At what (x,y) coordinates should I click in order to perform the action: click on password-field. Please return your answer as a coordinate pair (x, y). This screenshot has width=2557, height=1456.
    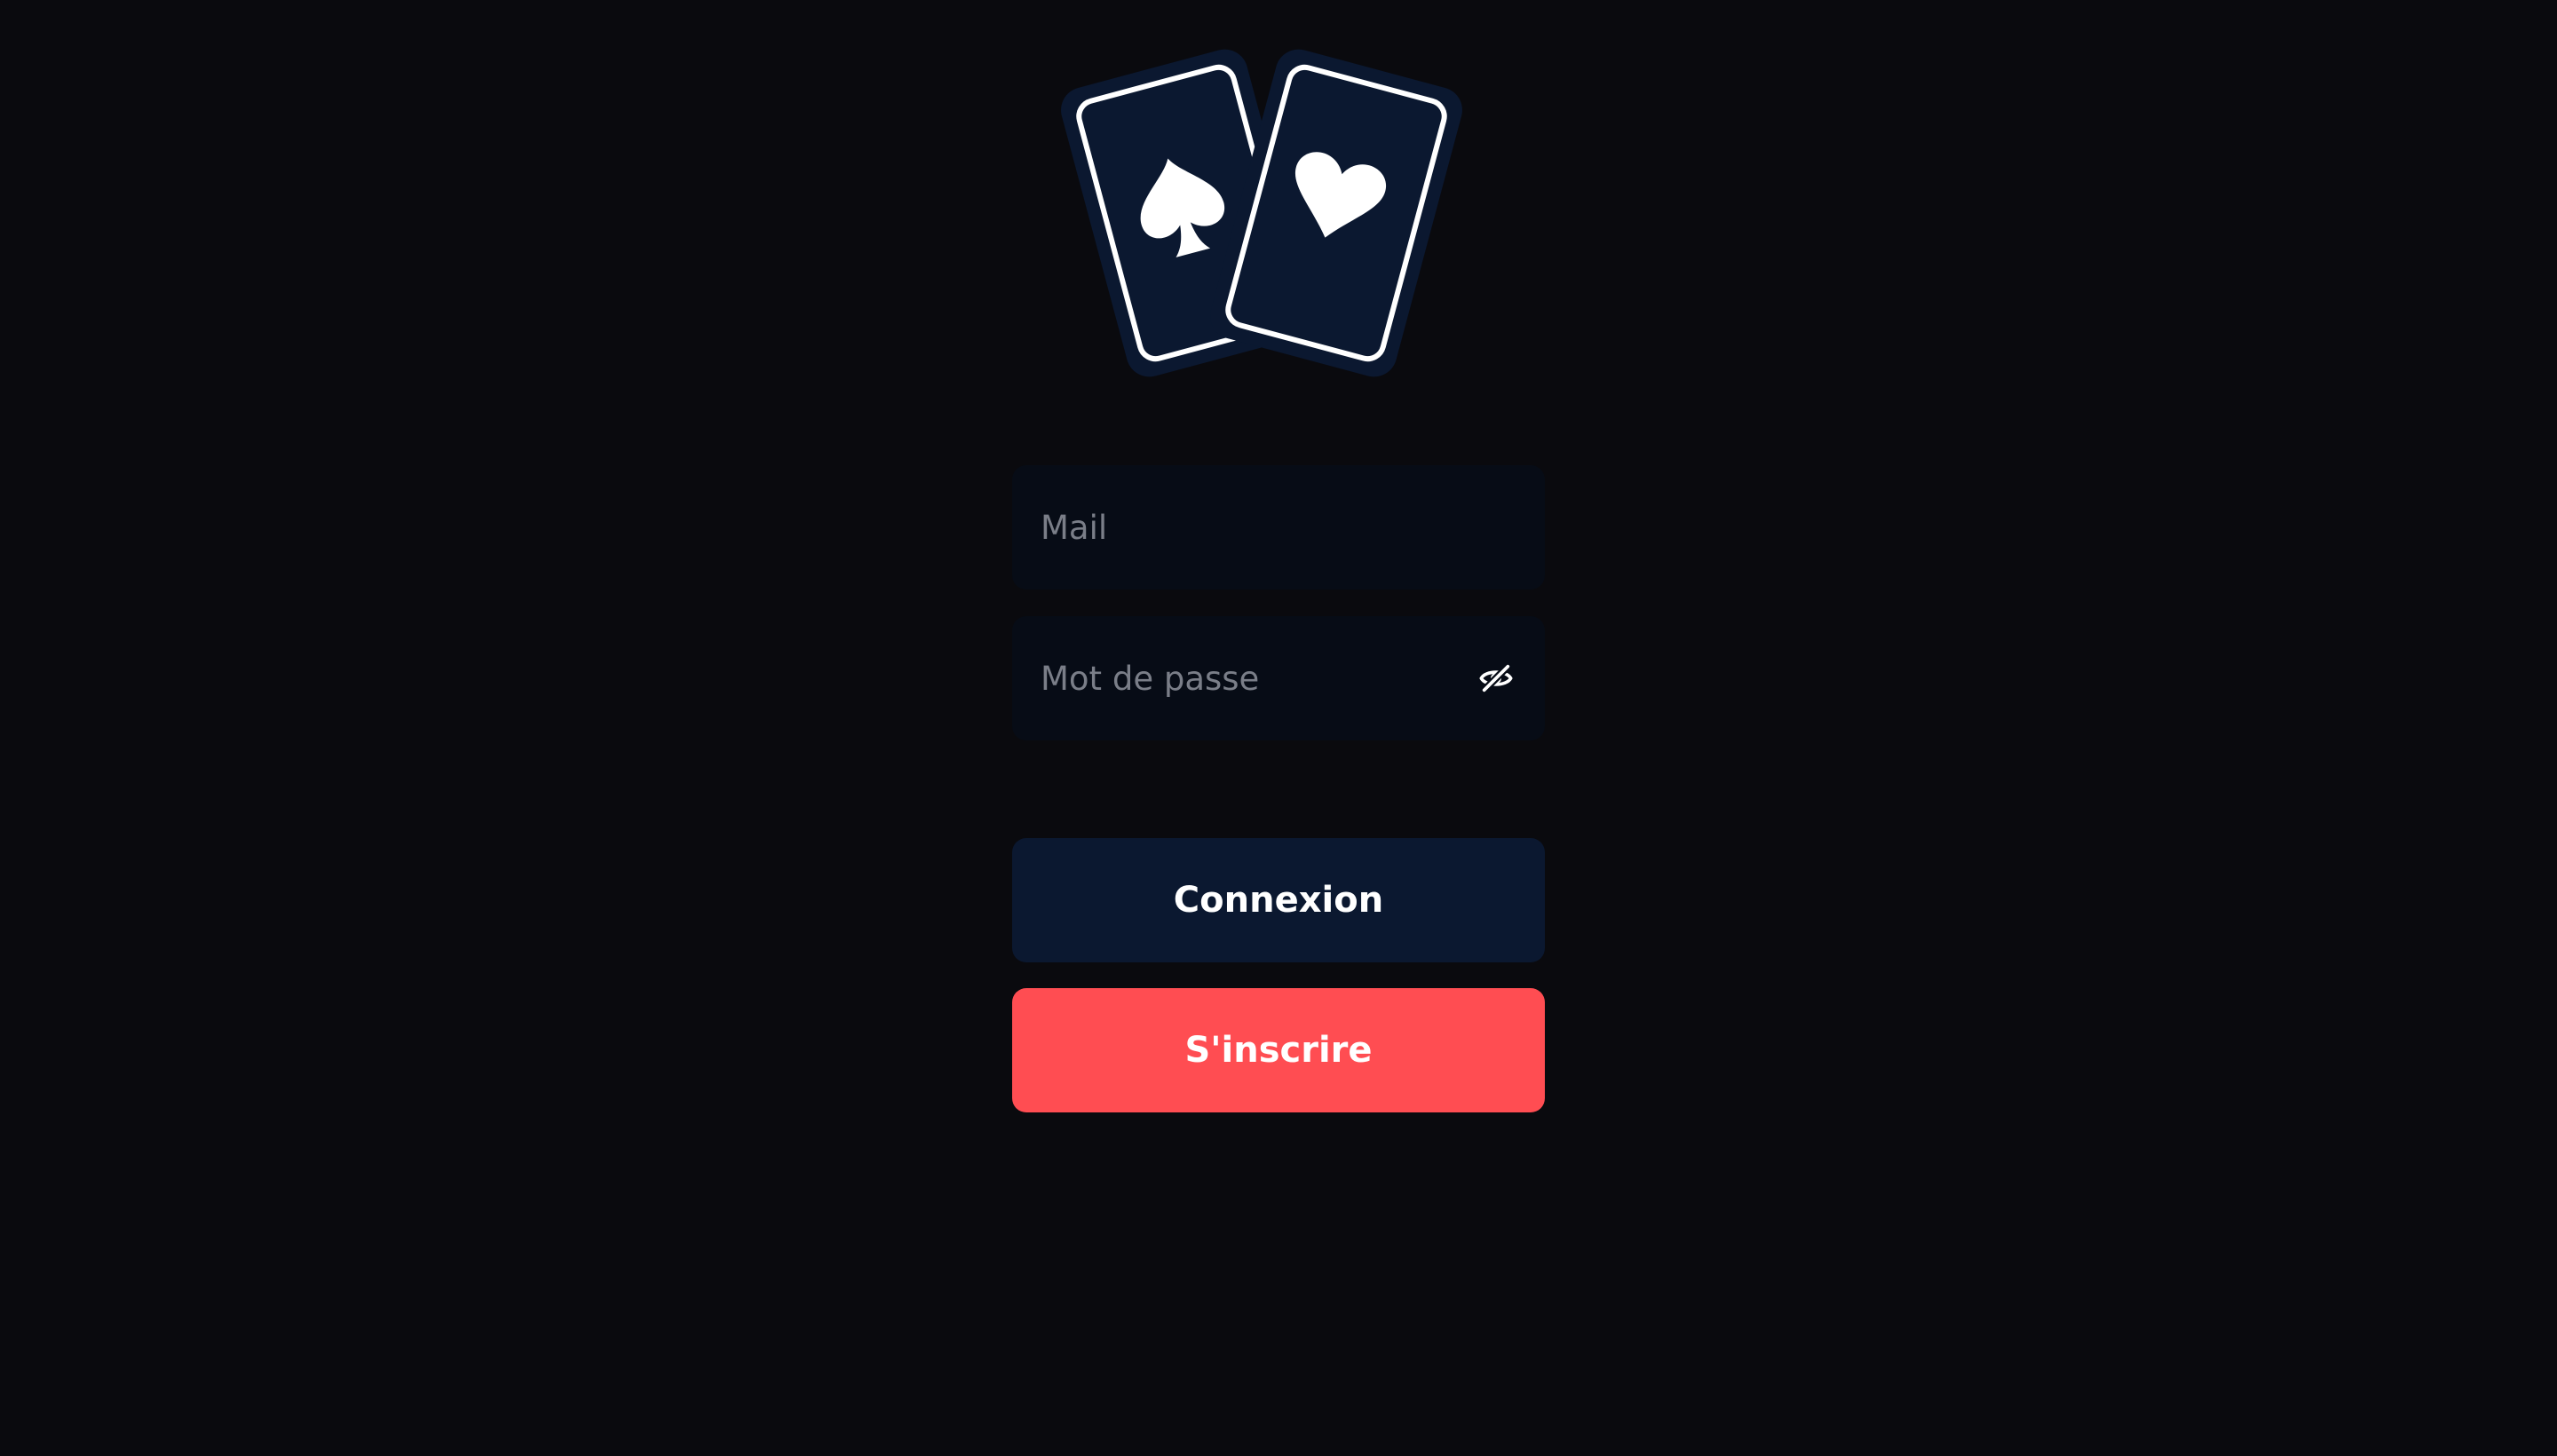
    Looking at the image, I should click on (1278, 678).